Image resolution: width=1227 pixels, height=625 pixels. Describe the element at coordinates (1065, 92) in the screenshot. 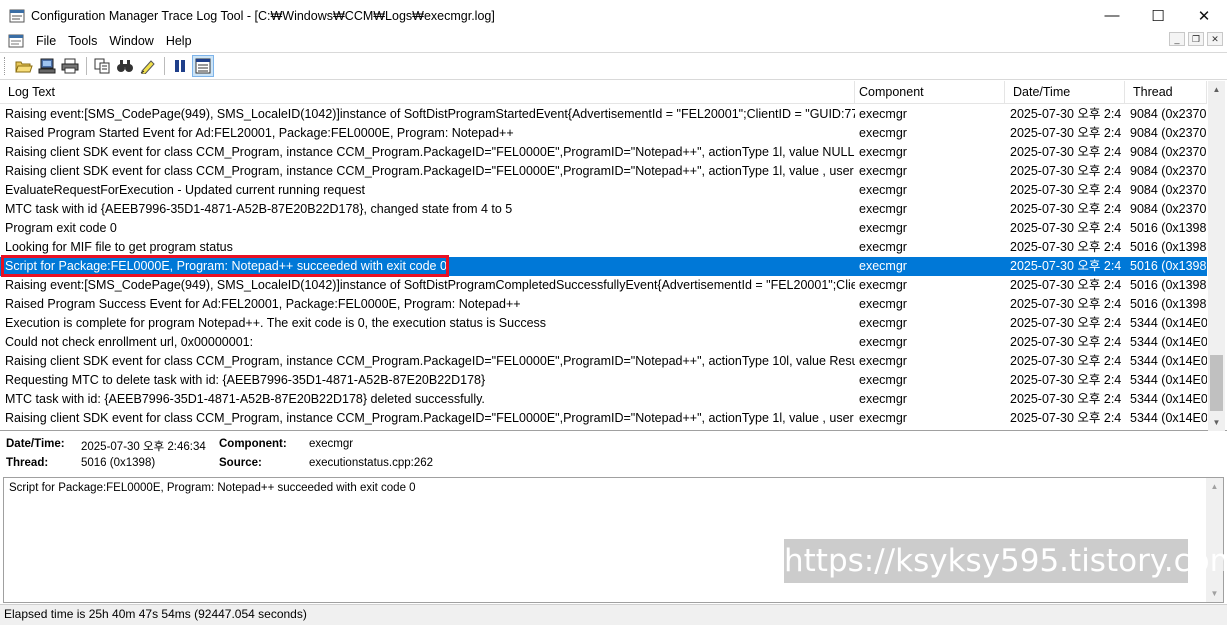

I see `column-header-datetime: Date/Time` at that location.